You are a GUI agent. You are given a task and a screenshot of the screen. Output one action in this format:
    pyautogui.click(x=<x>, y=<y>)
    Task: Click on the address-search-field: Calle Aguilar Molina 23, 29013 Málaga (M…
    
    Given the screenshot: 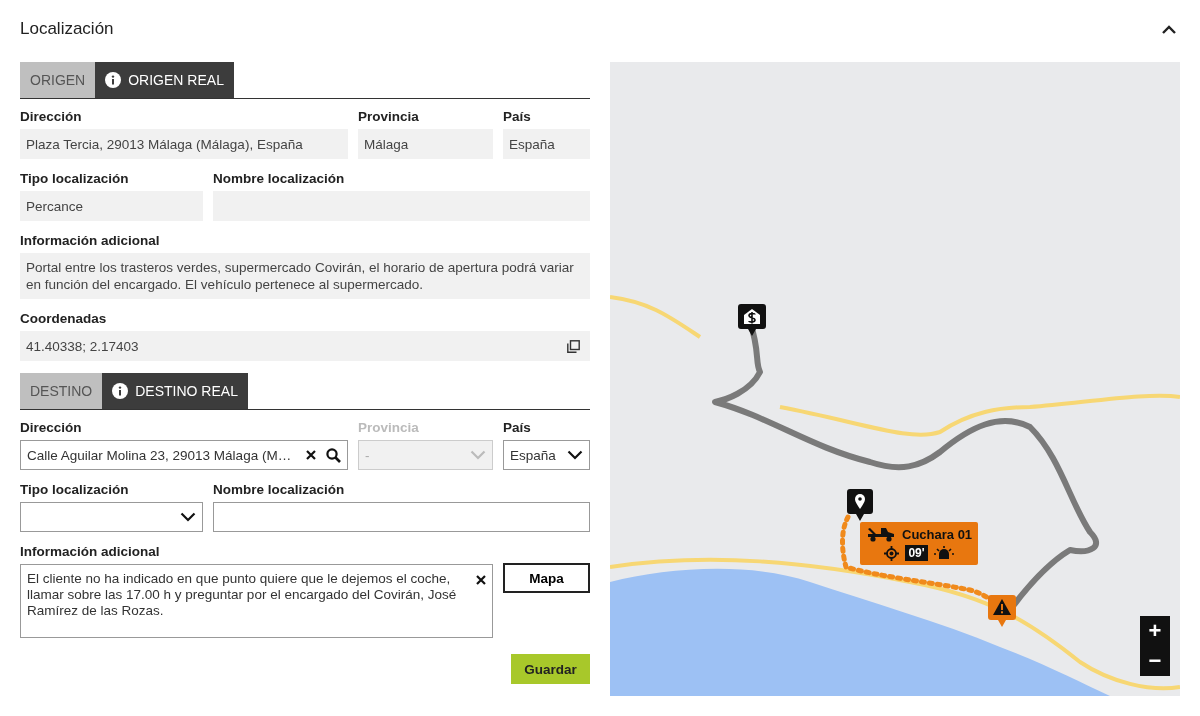 What is the action you would take?
    pyautogui.click(x=184, y=455)
    